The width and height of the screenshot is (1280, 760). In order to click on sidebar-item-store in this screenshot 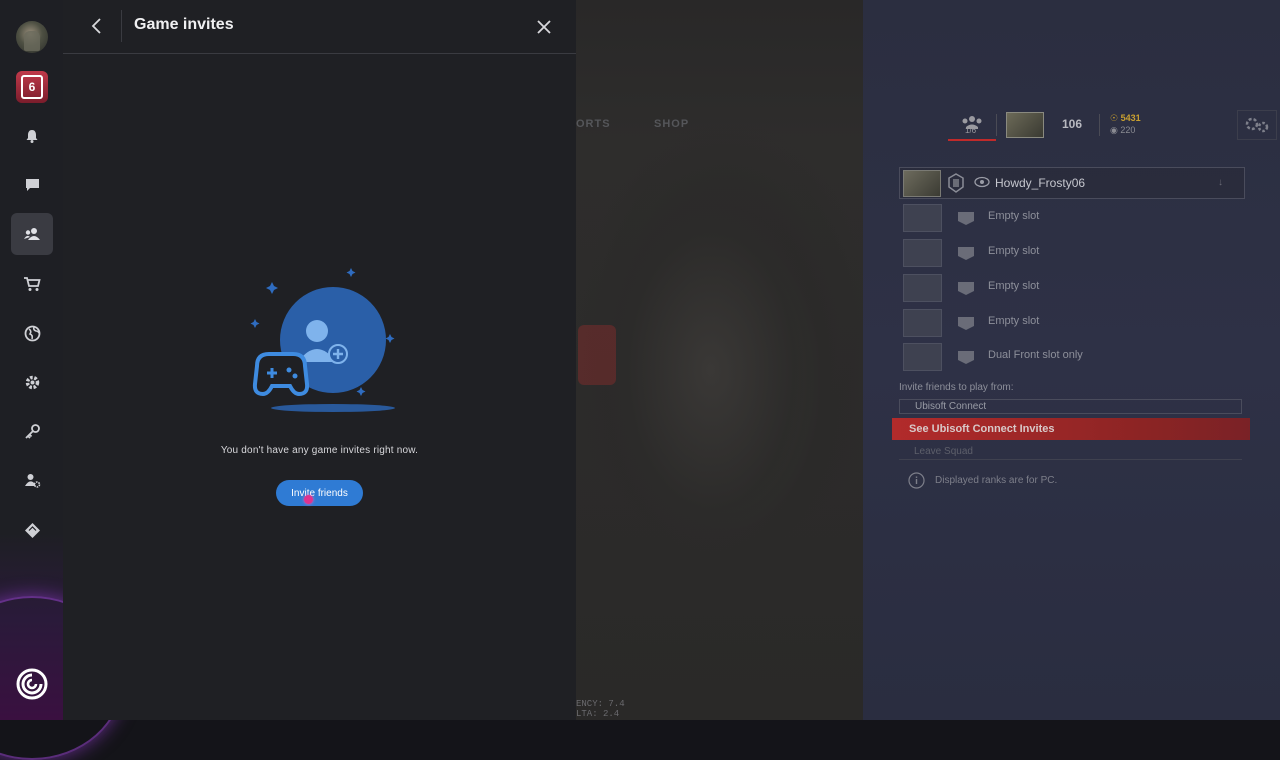, I will do `click(32, 284)`.